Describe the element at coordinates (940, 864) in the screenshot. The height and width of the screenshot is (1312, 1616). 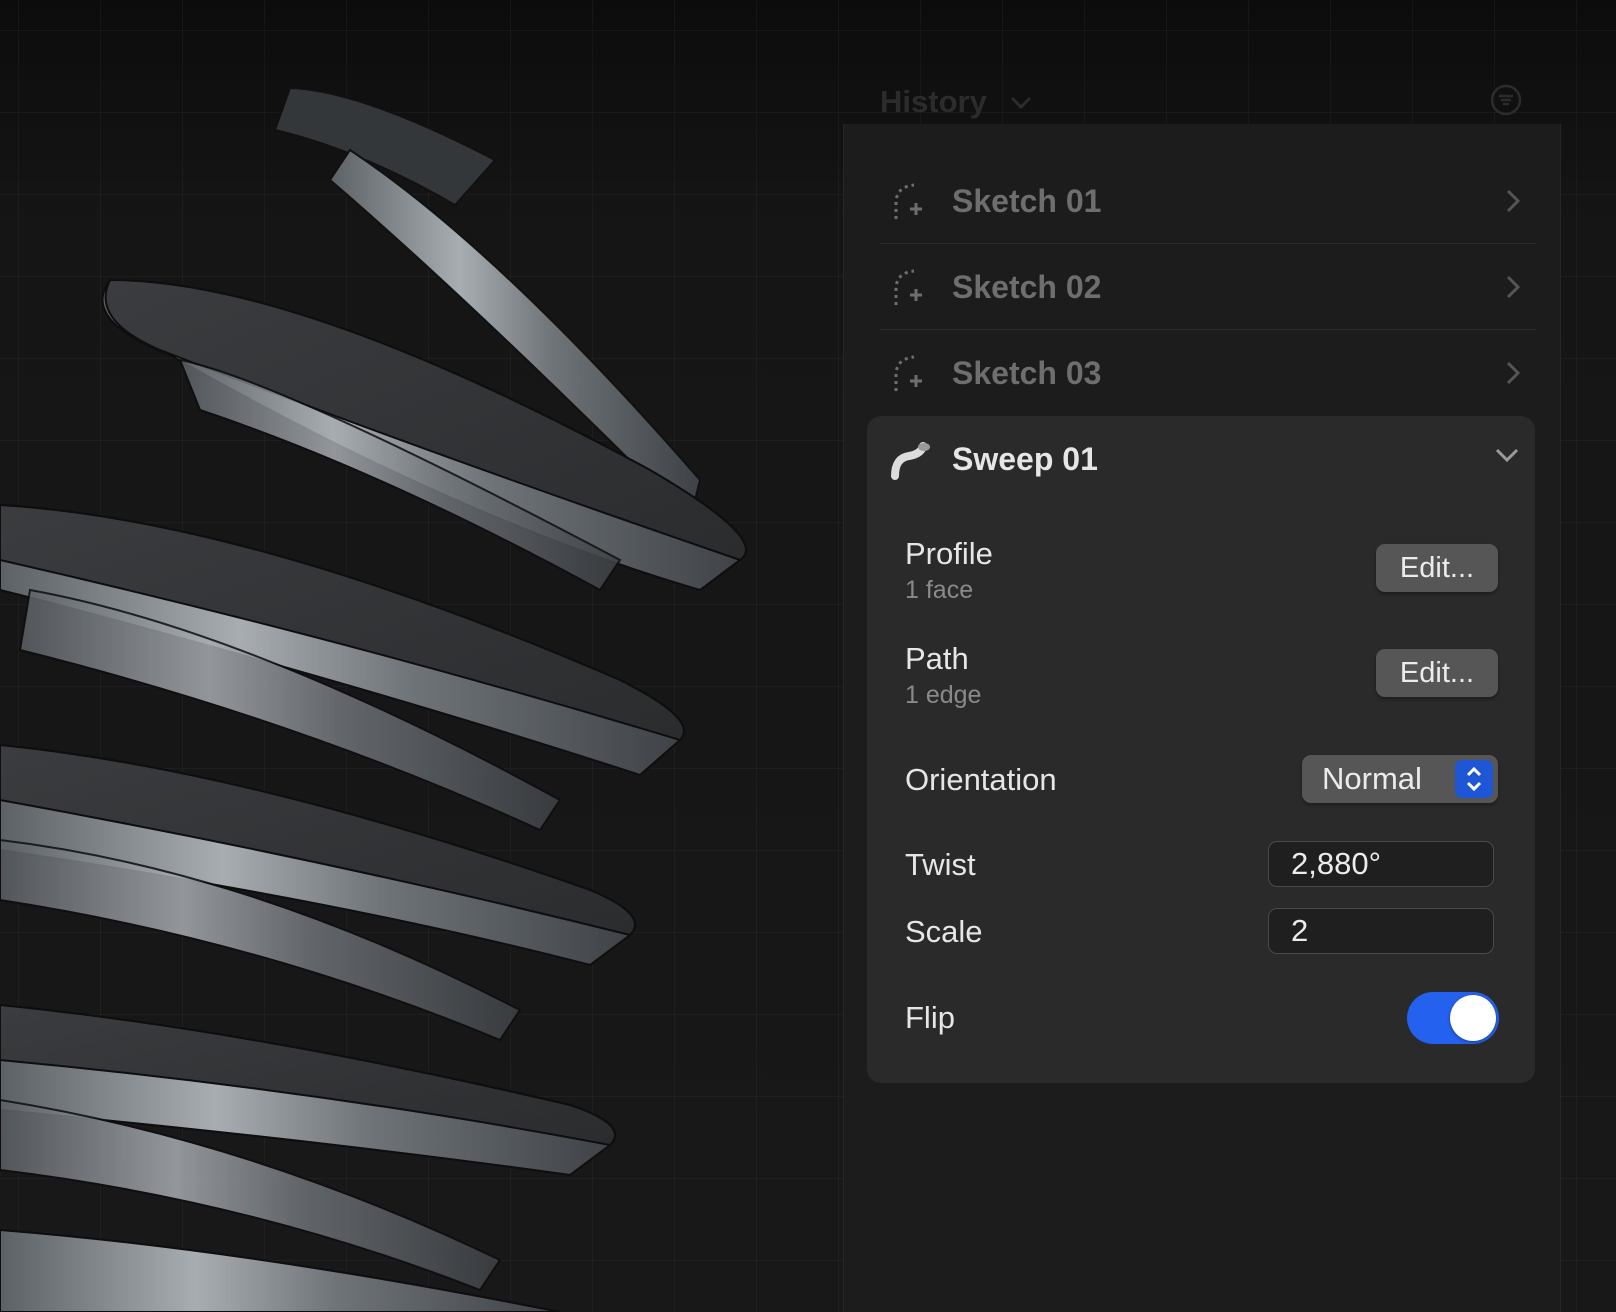
I see `twist-label: Twist` at that location.